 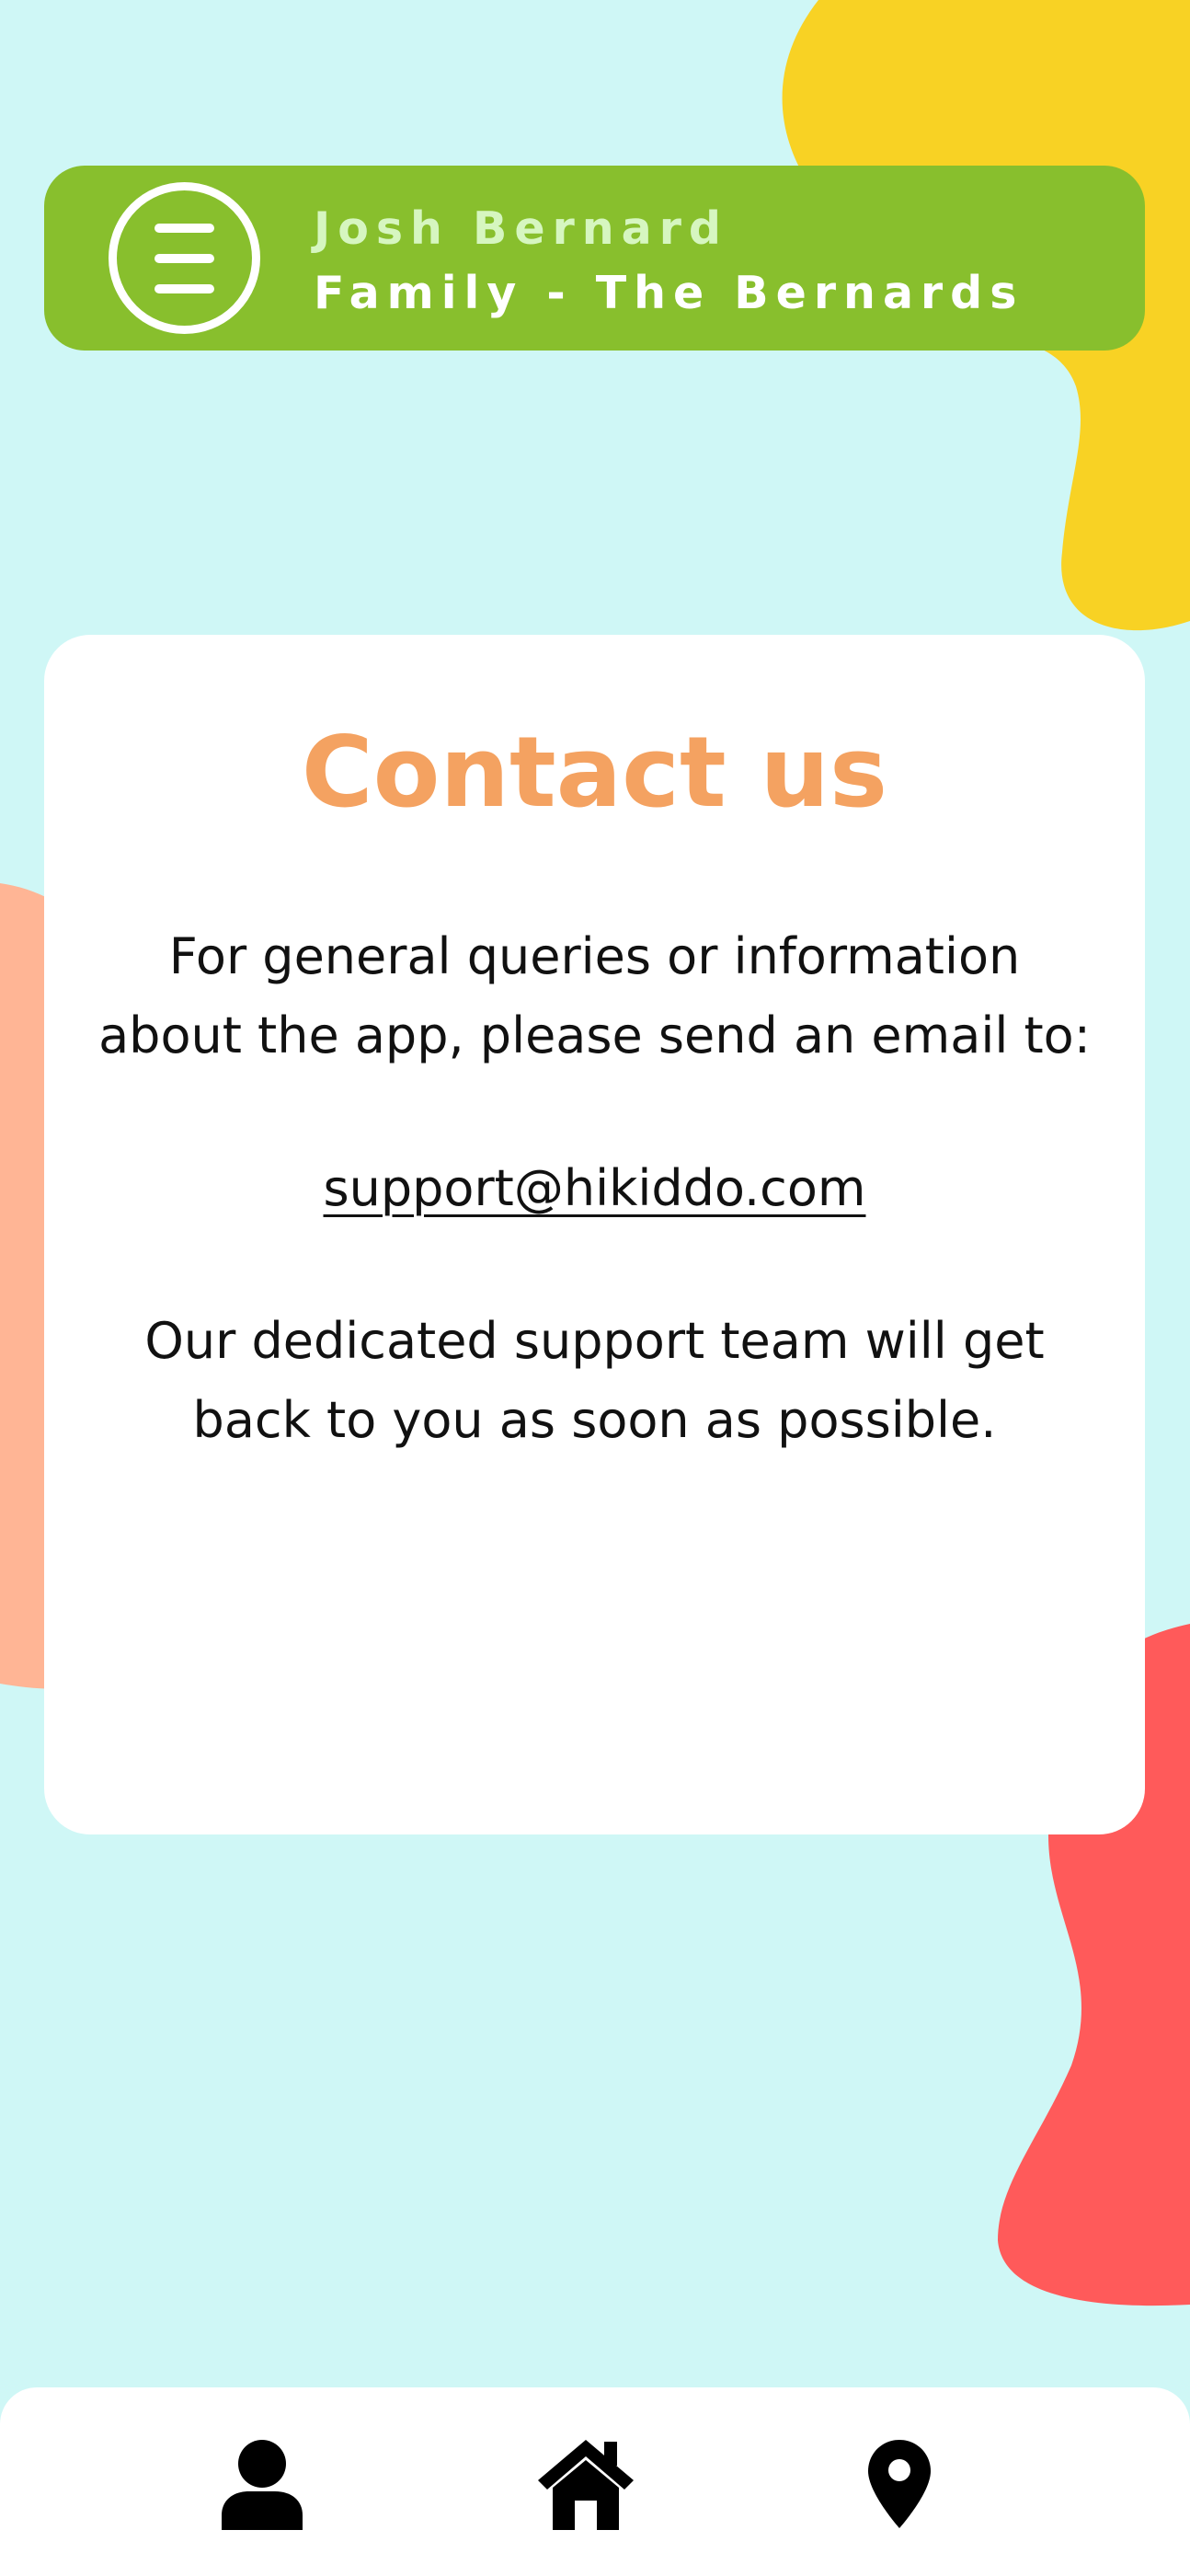 What do you see at coordinates (669, 293) in the screenshot?
I see `family-name: Family - The Bernards` at bounding box center [669, 293].